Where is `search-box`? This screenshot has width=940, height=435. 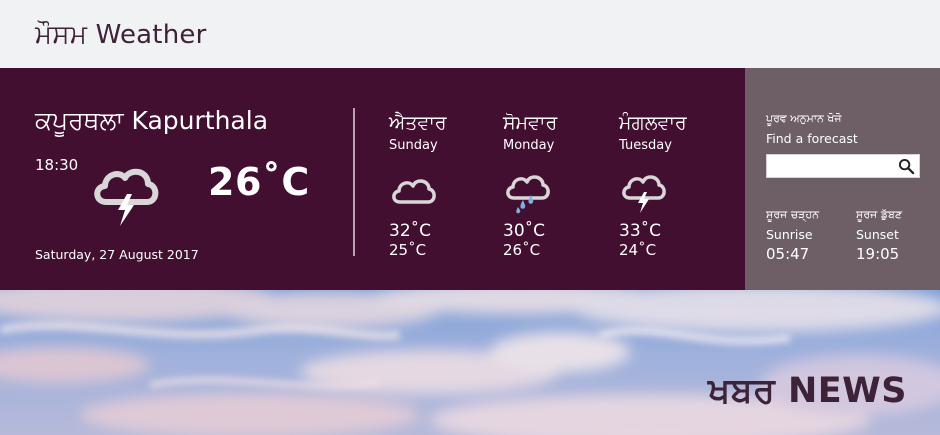
search-box is located at coordinates (843, 166).